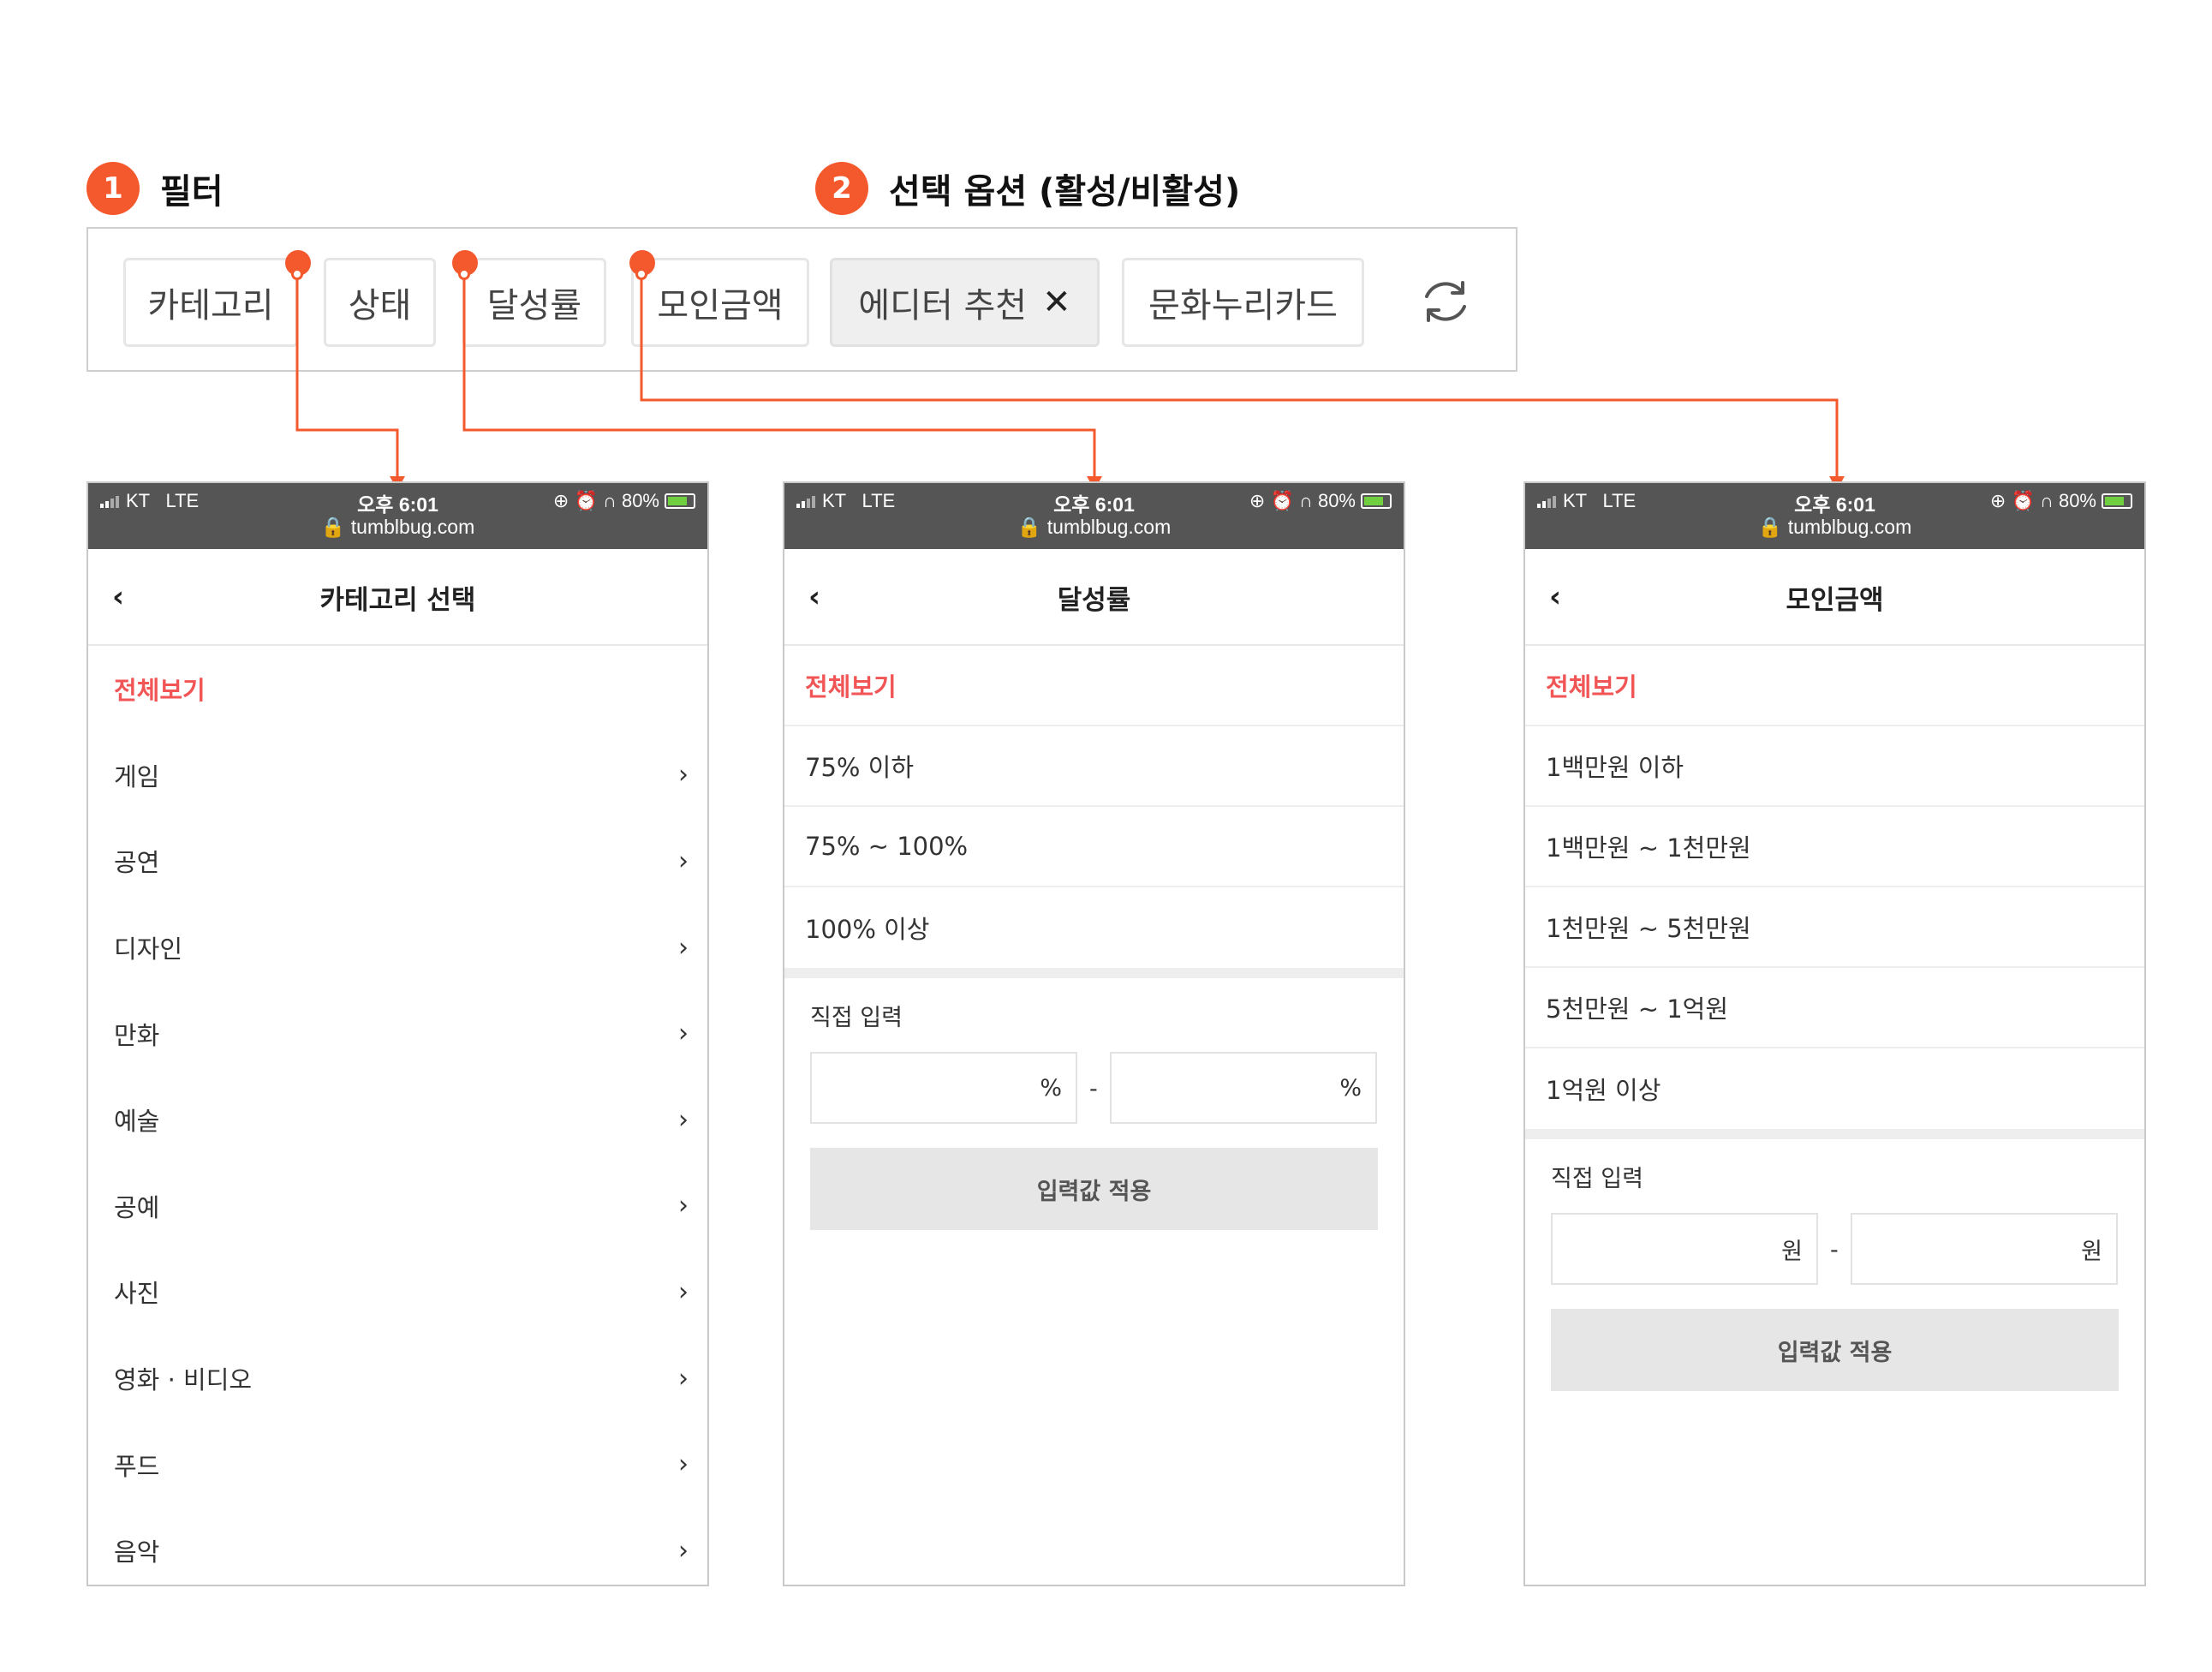  What do you see at coordinates (887, 847) in the screenshot?
I see `option-label: 75% ~ 100%` at bounding box center [887, 847].